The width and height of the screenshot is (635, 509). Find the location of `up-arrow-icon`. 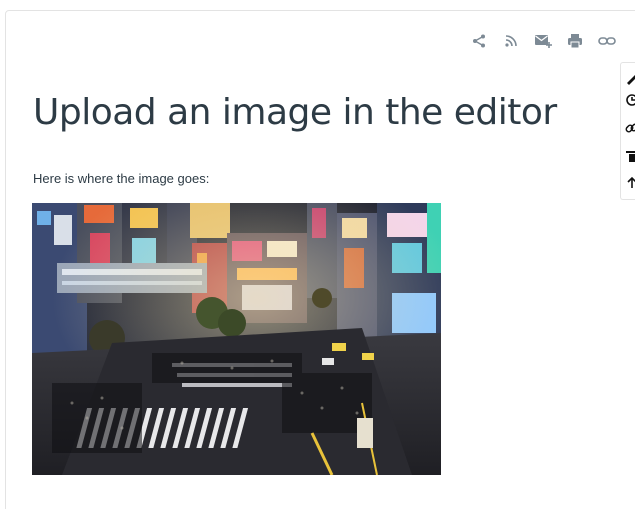

up-arrow-icon is located at coordinates (630, 182).